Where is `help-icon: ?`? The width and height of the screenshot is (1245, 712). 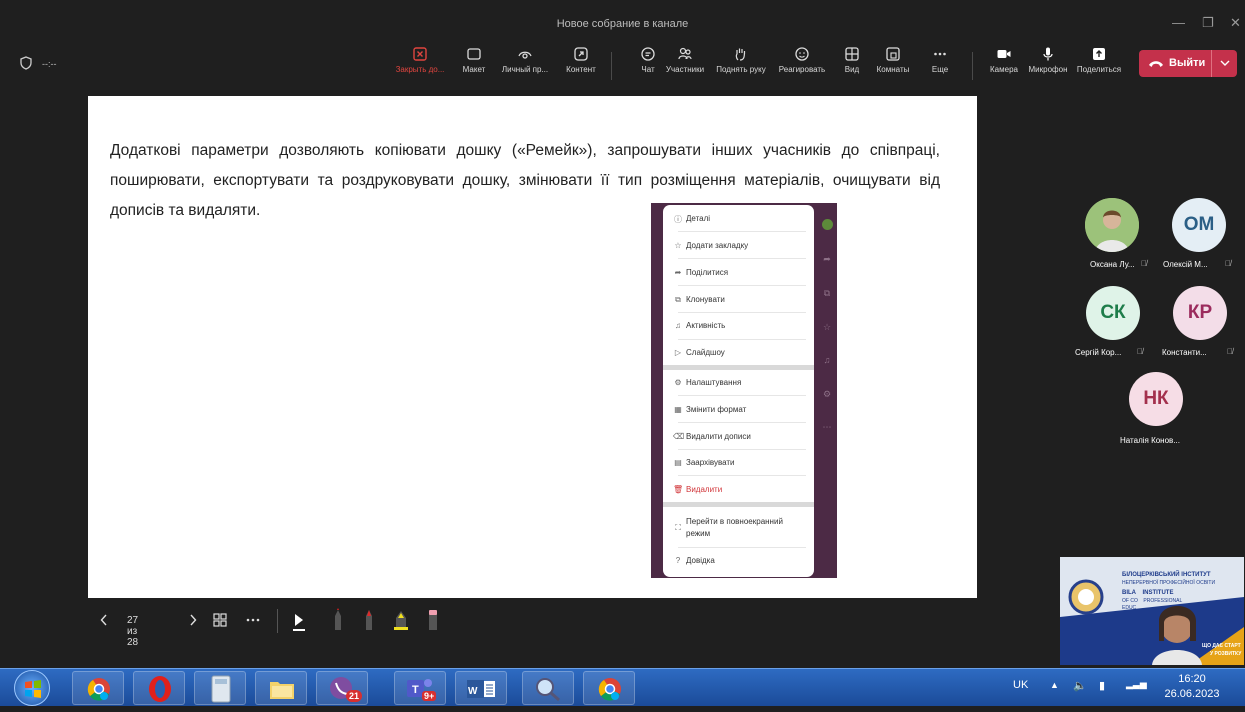
help-icon: ? is located at coordinates (678, 560).